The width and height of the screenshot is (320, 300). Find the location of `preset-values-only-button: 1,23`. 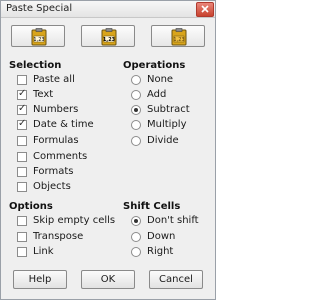

preset-values-only-button: 1,23 is located at coordinates (38, 36).